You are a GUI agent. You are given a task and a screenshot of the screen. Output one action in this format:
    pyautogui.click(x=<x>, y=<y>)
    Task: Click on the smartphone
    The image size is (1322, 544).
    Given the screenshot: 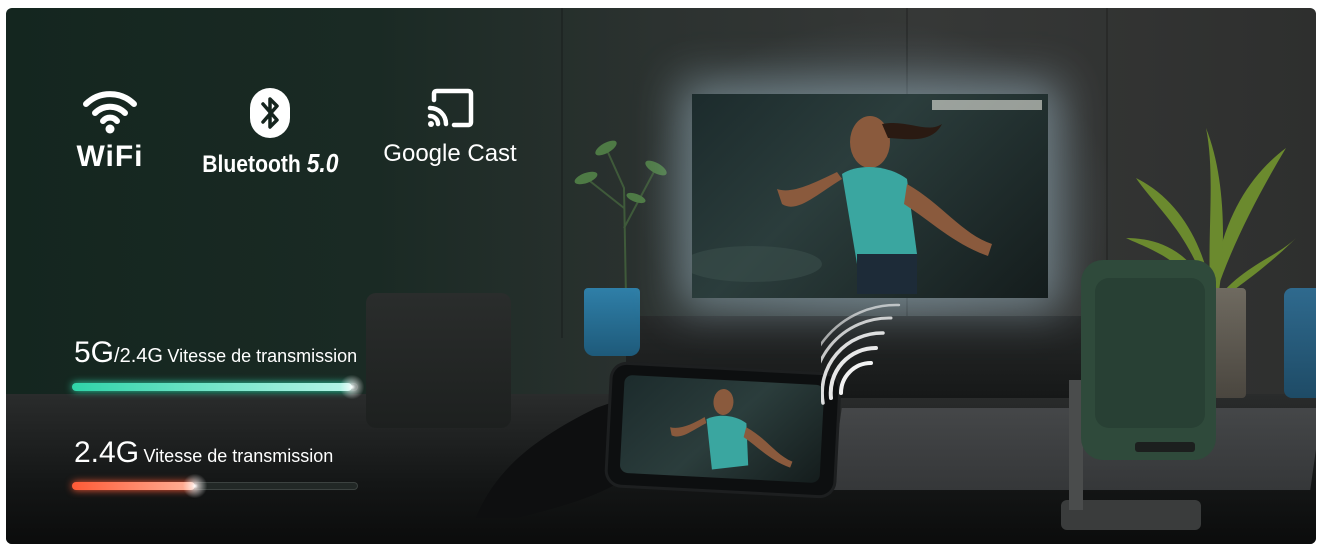 What is the action you would take?
    pyautogui.click(x=723, y=430)
    